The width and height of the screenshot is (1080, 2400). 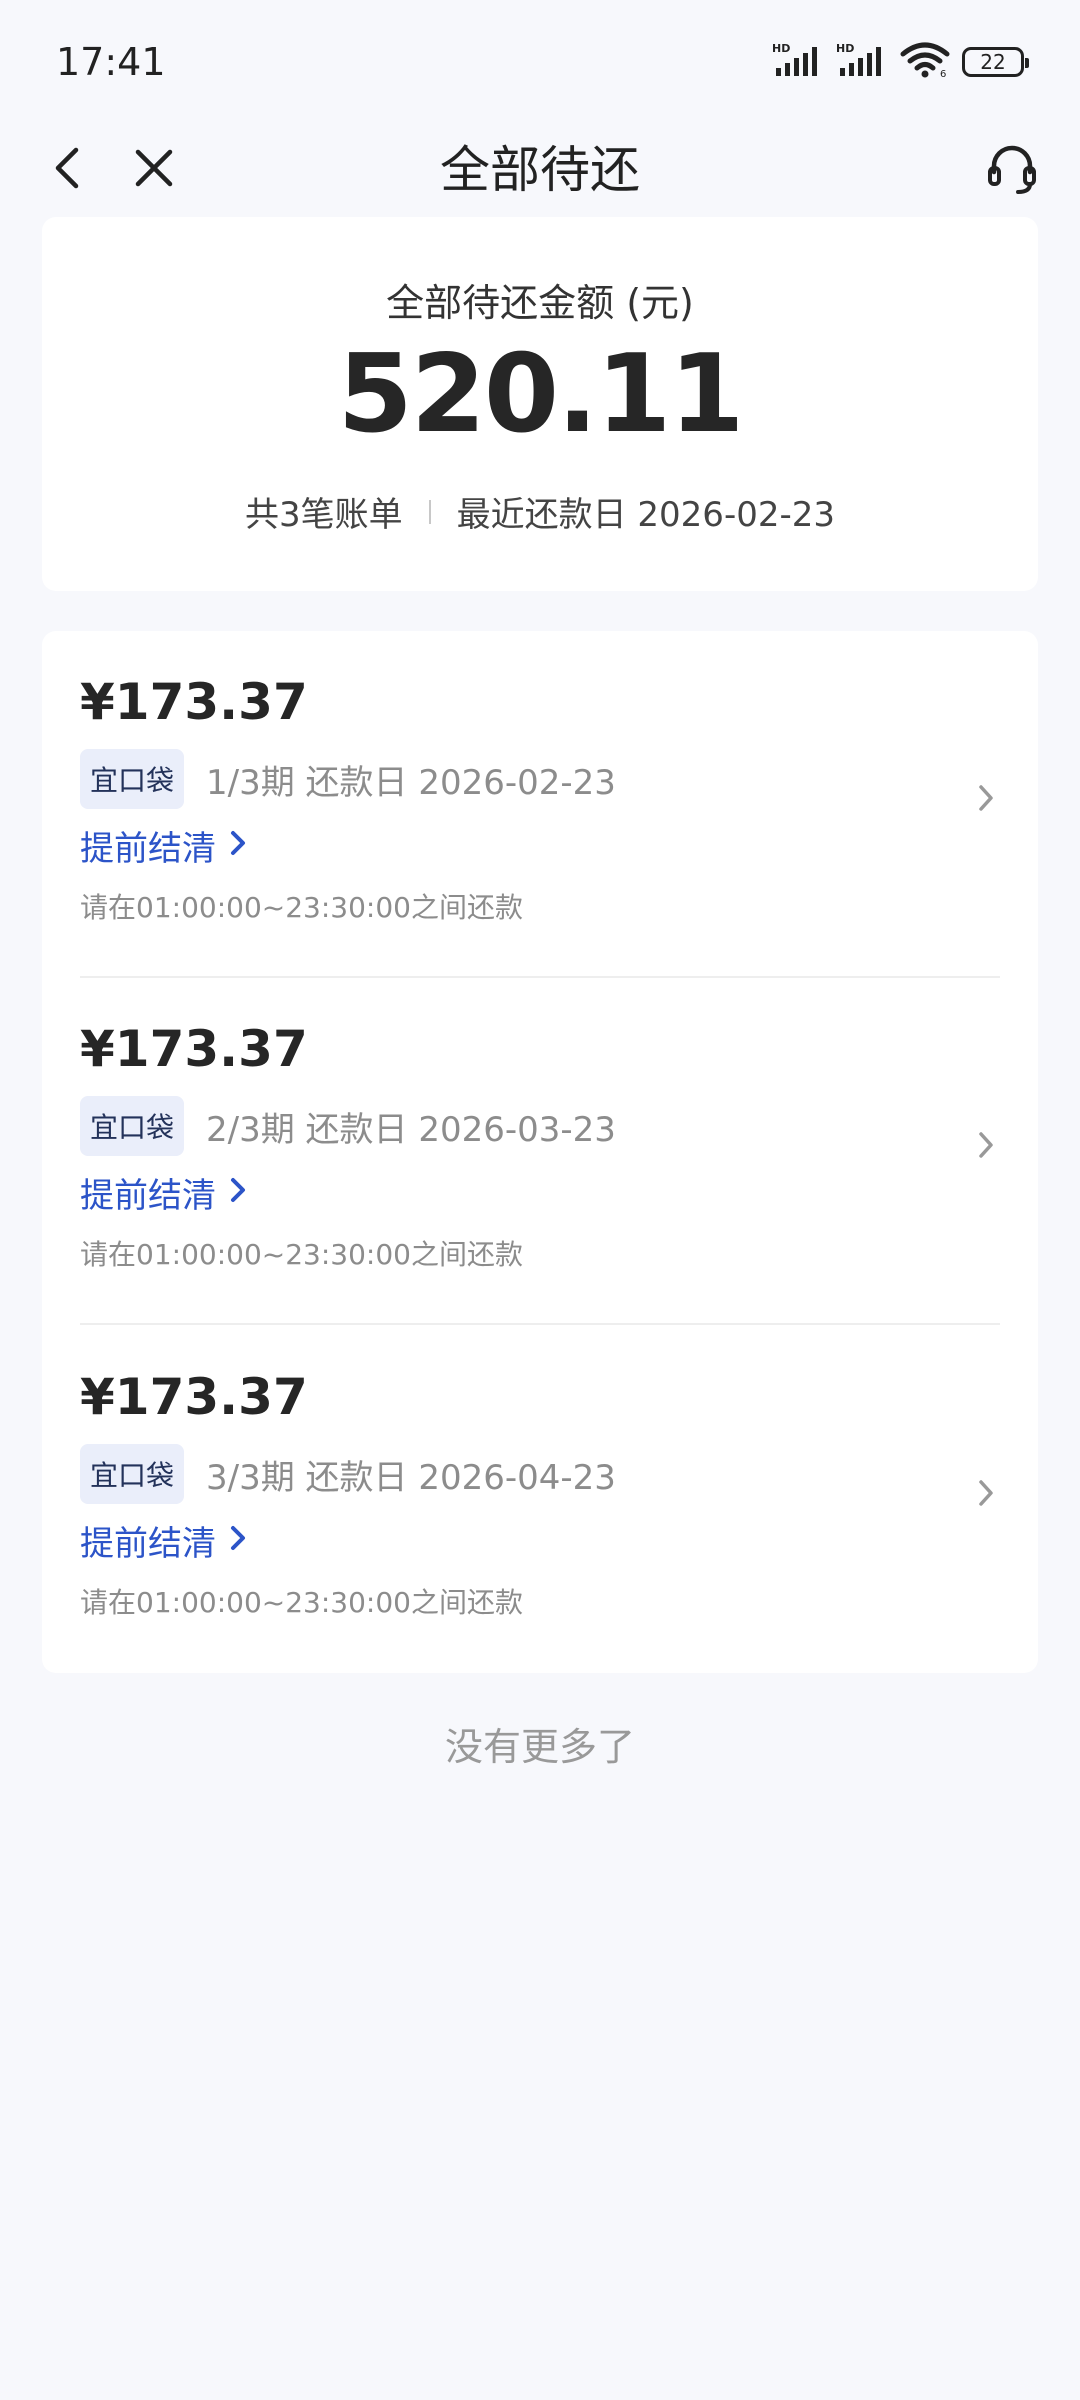 I want to click on bill-info-row: 宜口袋 3/3期 还款日 2026-04-23, so click(x=348, y=1474).